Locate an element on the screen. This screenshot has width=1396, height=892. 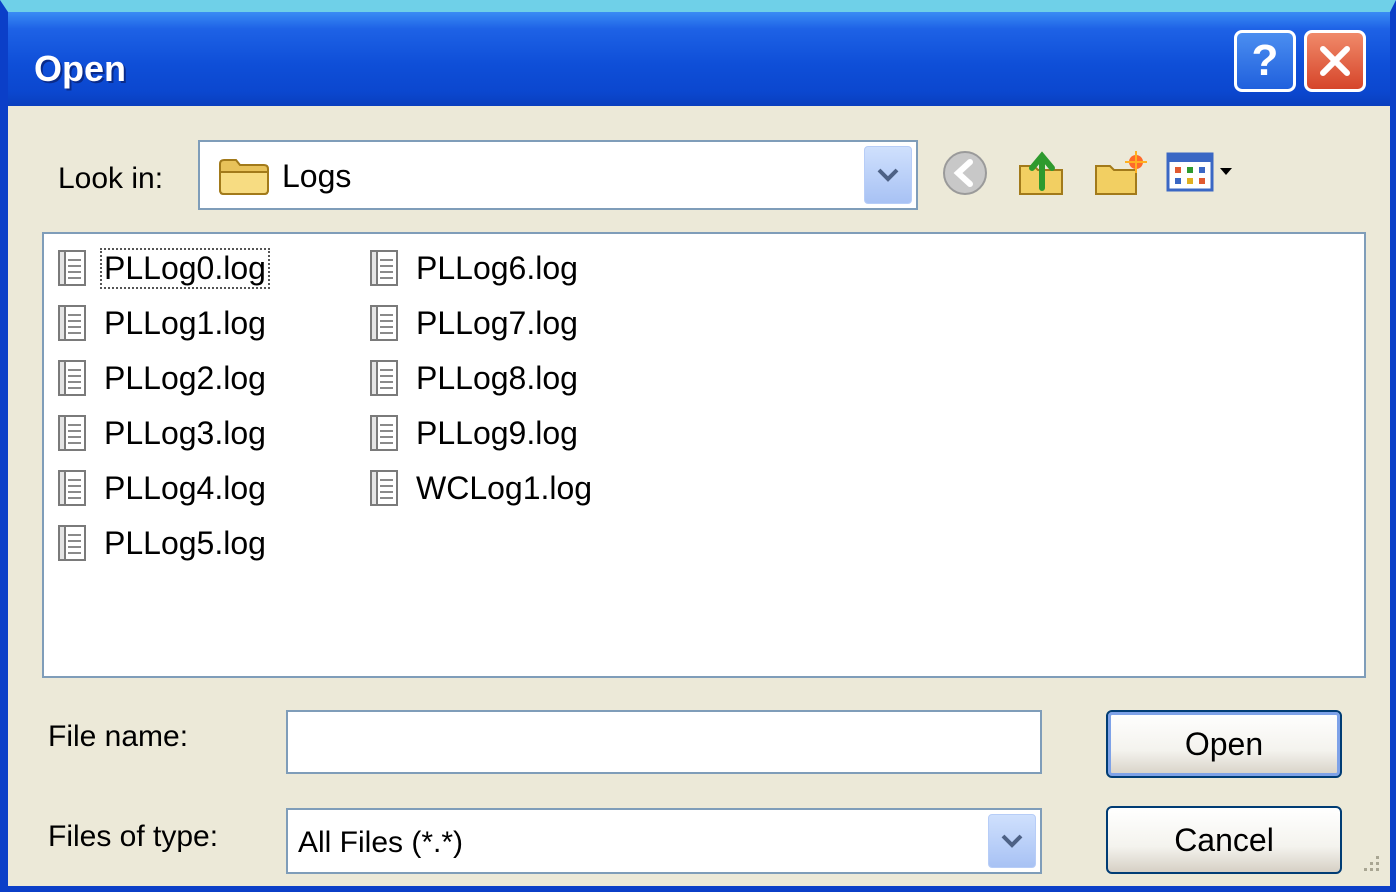
file-item: PLLog6.log is located at coordinates (474, 268).